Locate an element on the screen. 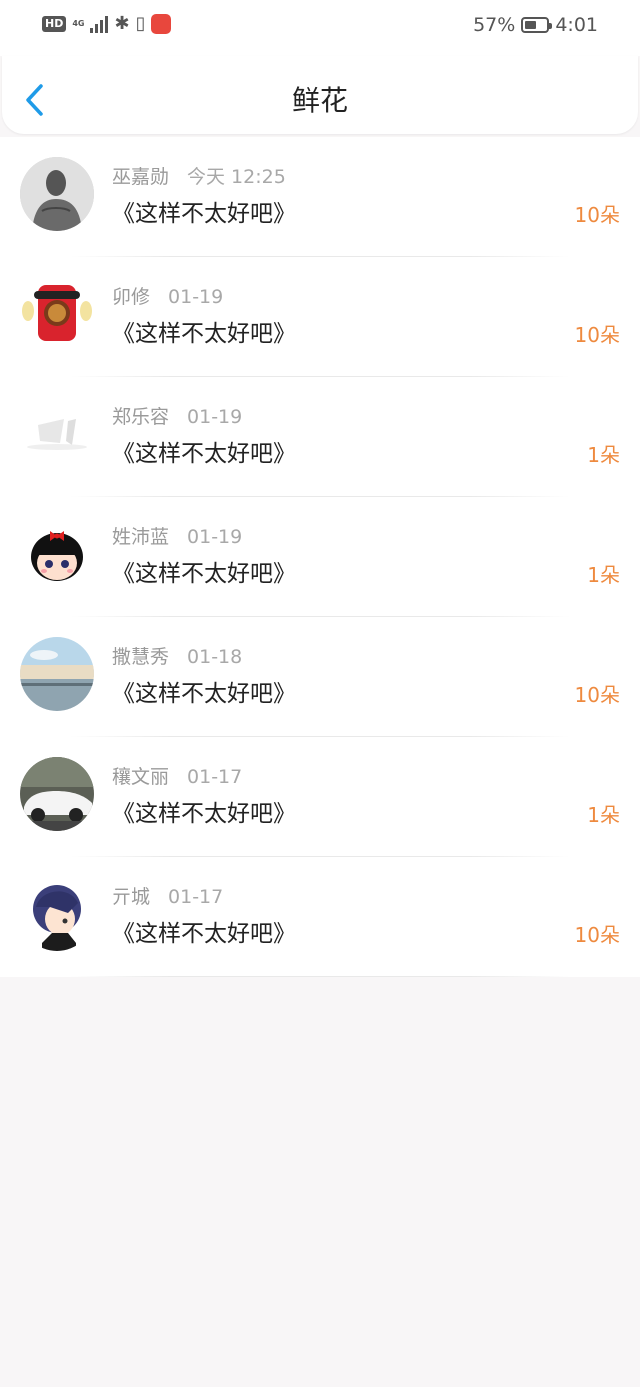  clock: 4:01 is located at coordinates (576, 25).